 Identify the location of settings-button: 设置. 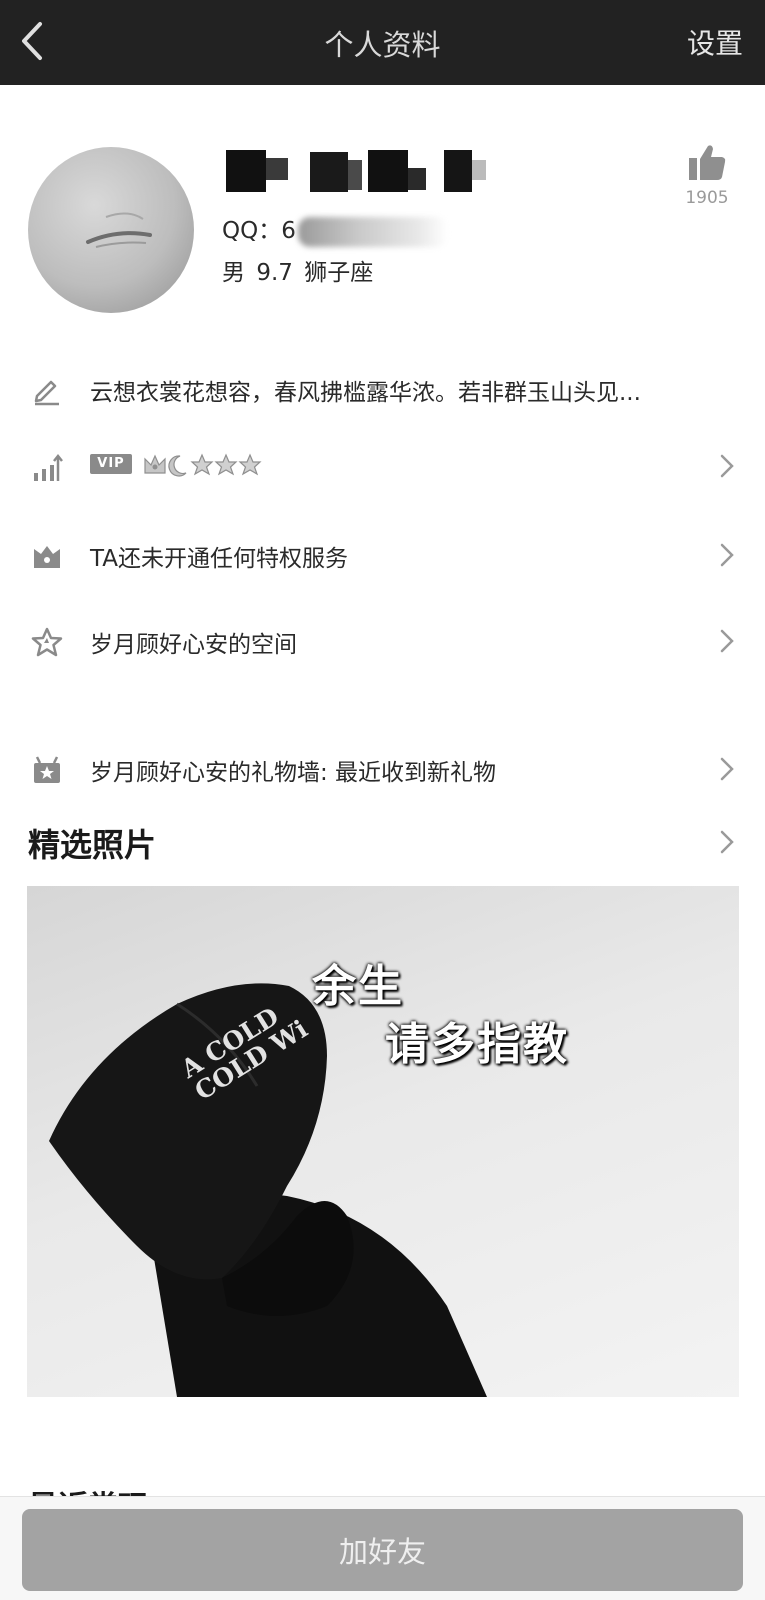
(715, 42).